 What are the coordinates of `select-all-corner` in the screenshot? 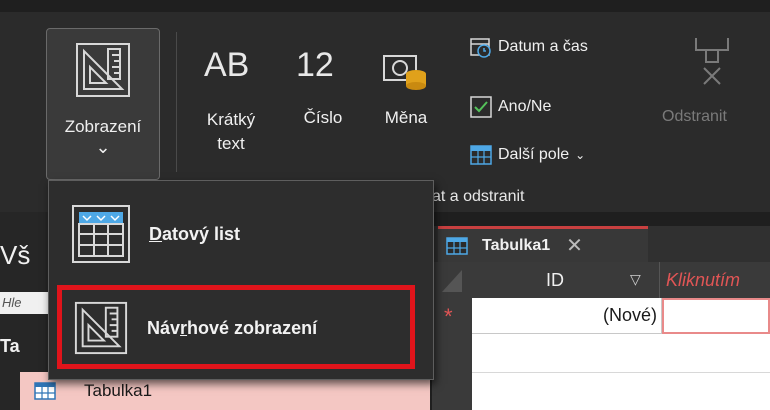 It's located at (452, 280).